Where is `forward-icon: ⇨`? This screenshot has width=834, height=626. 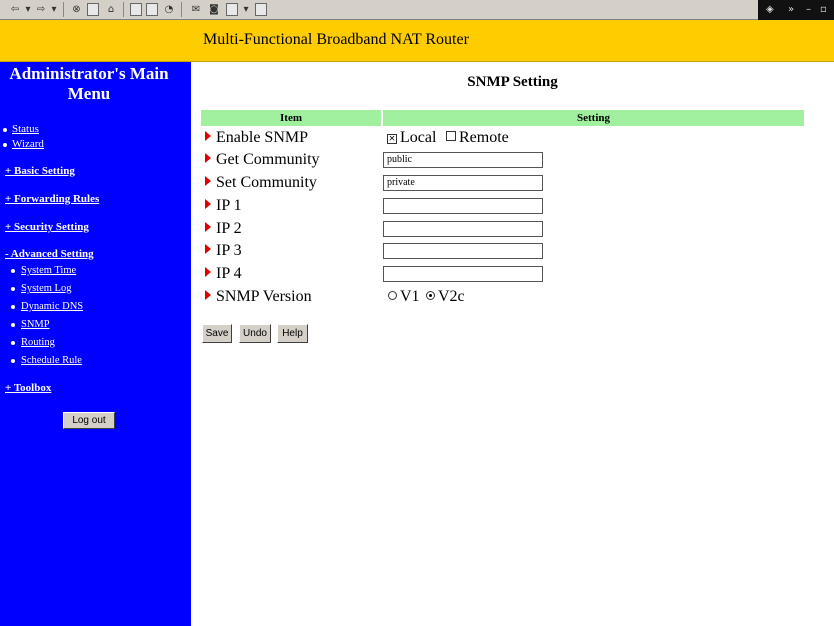 forward-icon: ⇨ is located at coordinates (41, 9).